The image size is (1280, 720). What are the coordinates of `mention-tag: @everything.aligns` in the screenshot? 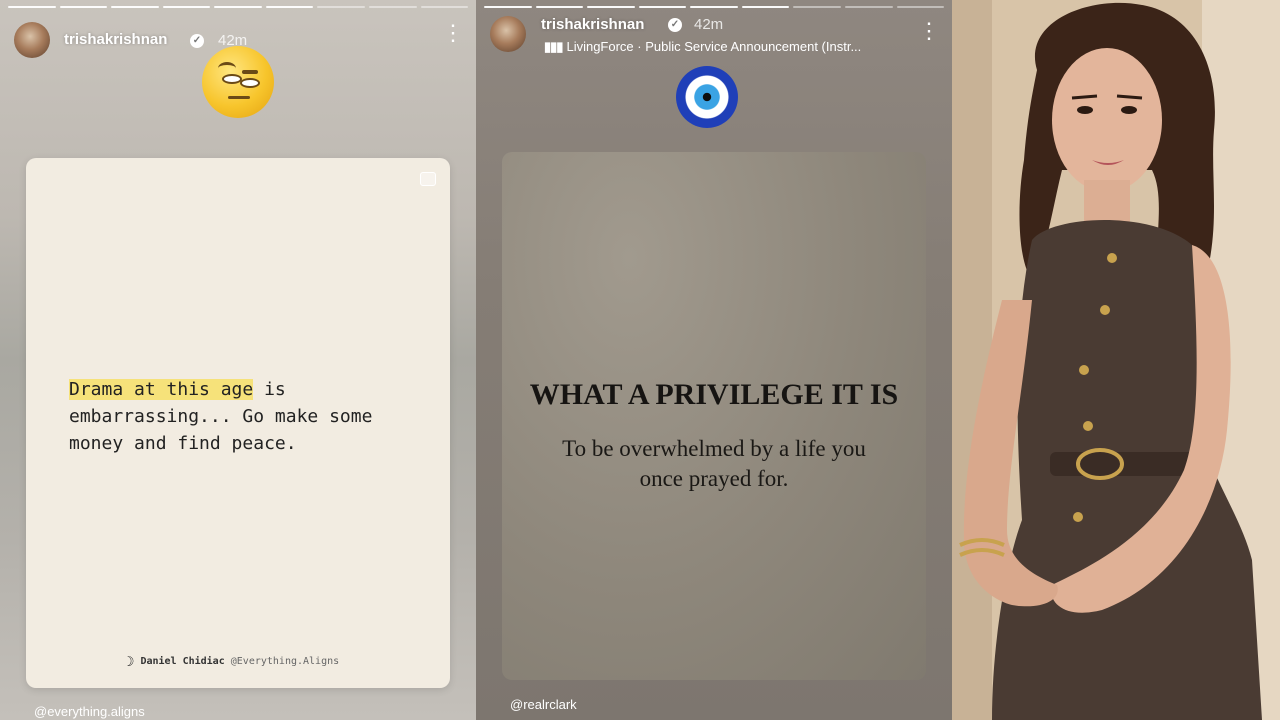 It's located at (89, 711).